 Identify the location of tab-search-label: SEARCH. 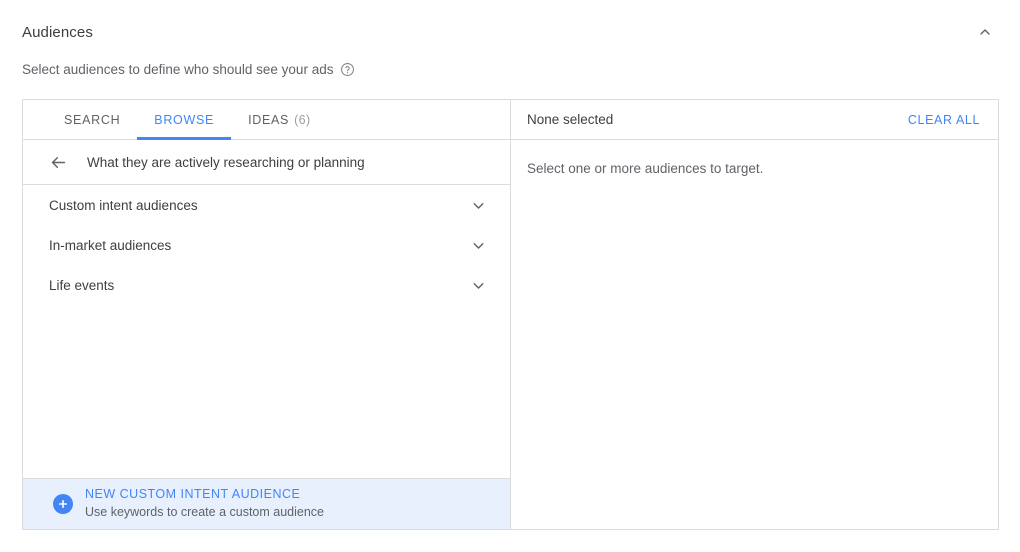
(92, 119).